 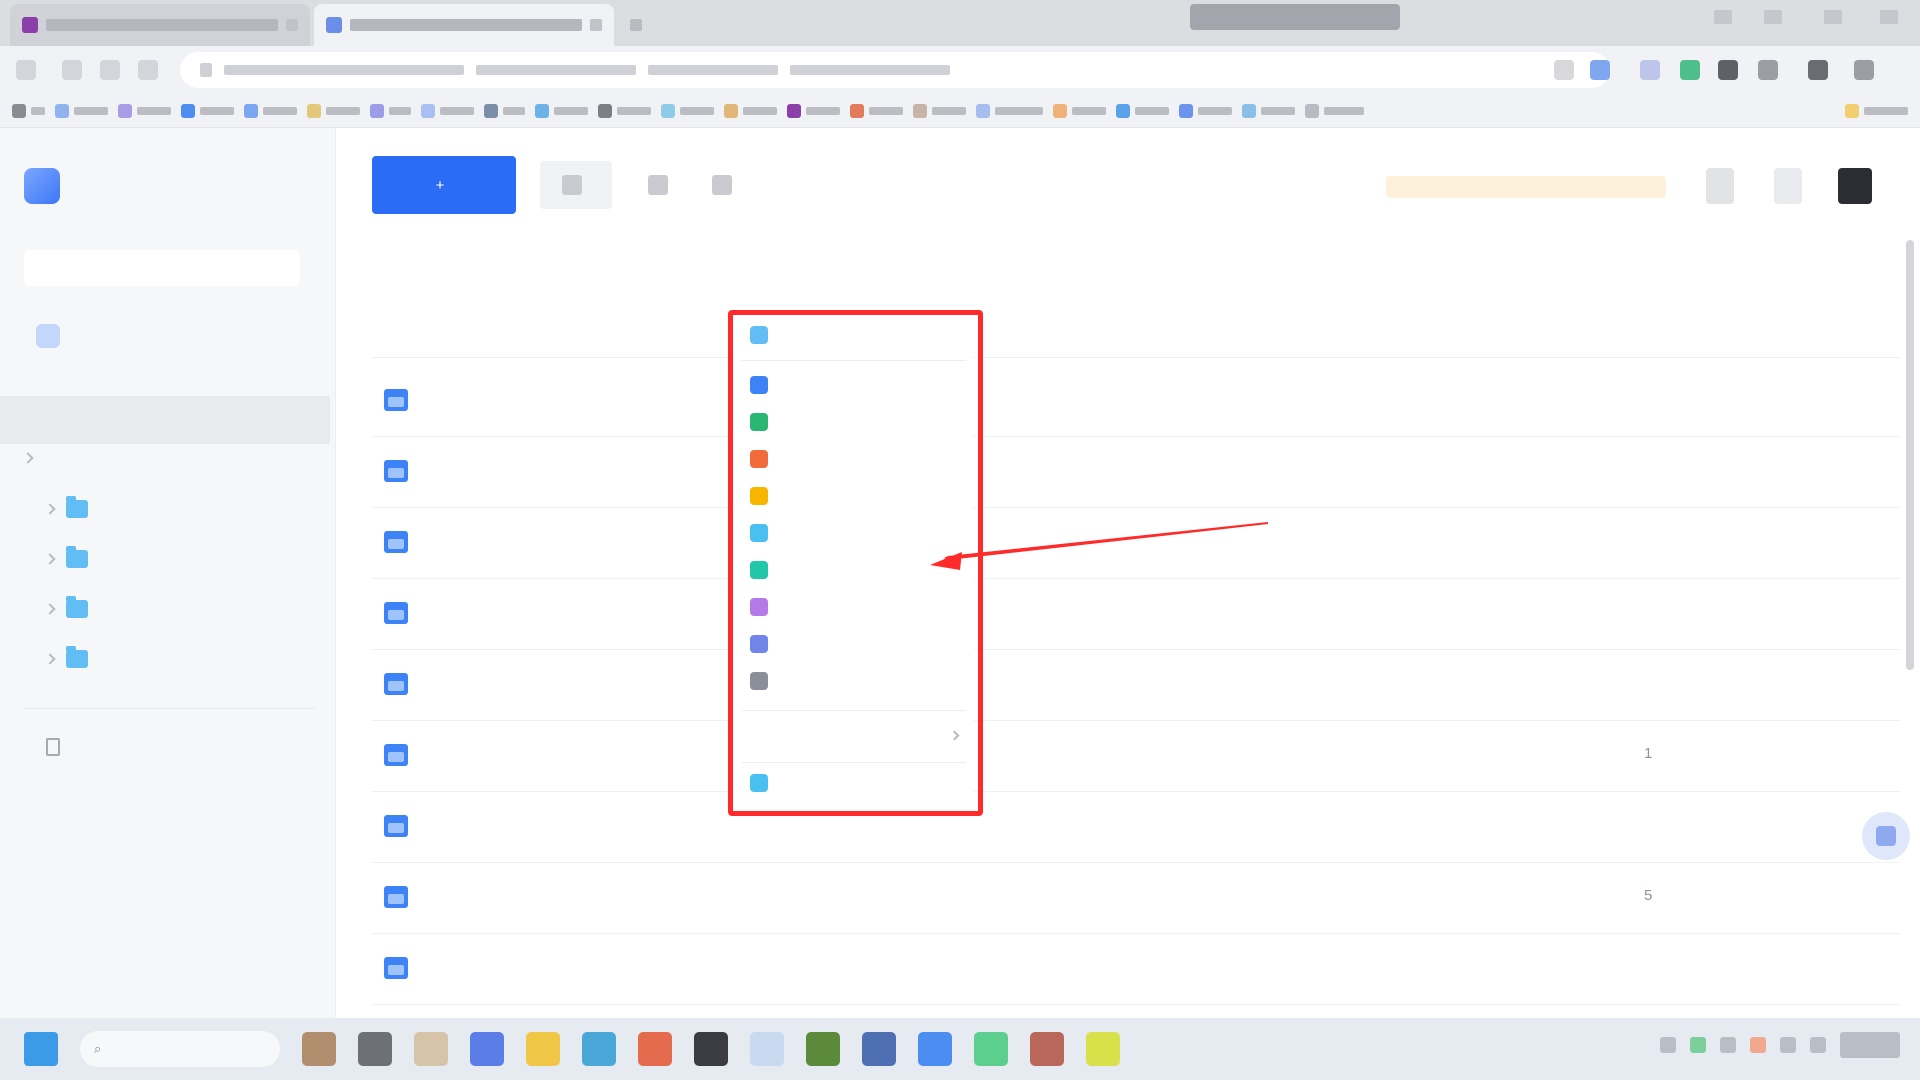 What do you see at coordinates (895, 70) in the screenshot?
I see `url-input` at bounding box center [895, 70].